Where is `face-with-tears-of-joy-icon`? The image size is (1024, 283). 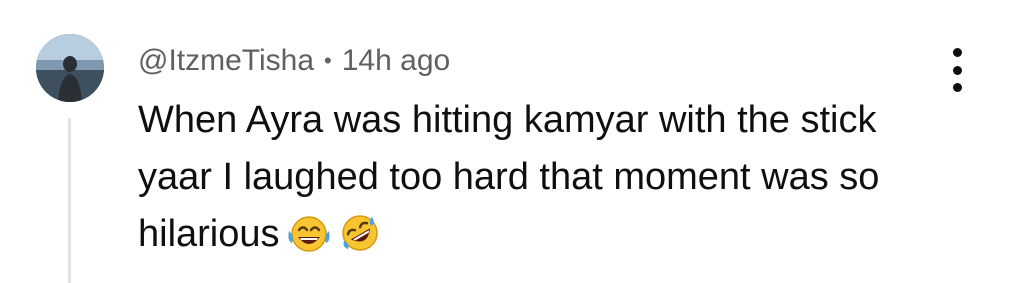 face-with-tears-of-joy-icon is located at coordinates (309, 233).